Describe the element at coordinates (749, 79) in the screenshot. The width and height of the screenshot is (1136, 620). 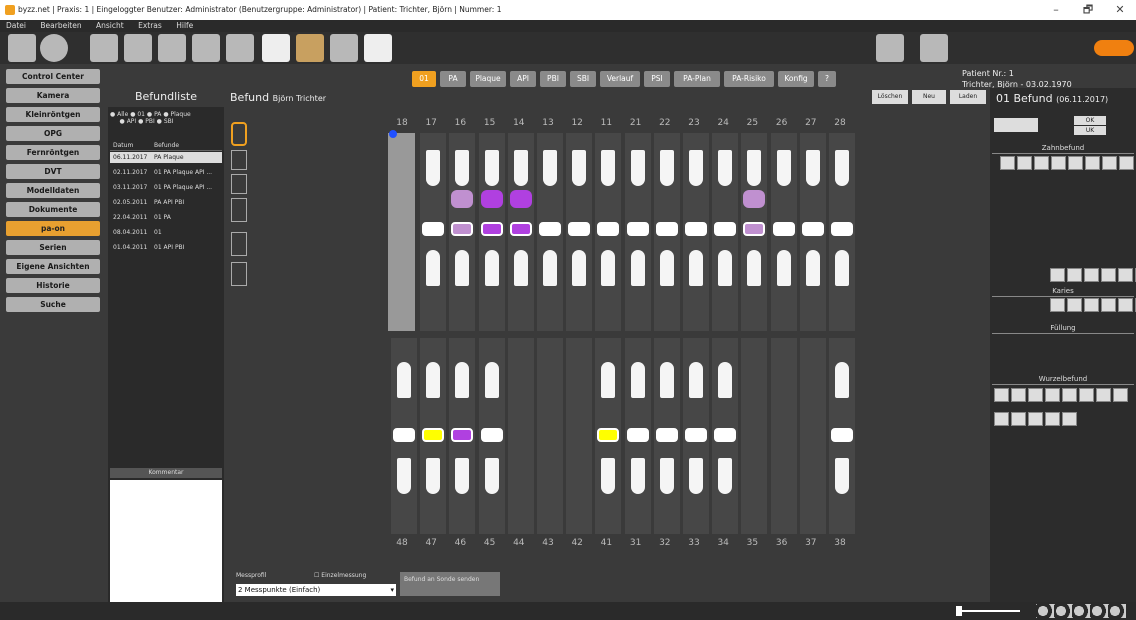
I see `tab-pa-risiko: PA-Risiko` at that location.